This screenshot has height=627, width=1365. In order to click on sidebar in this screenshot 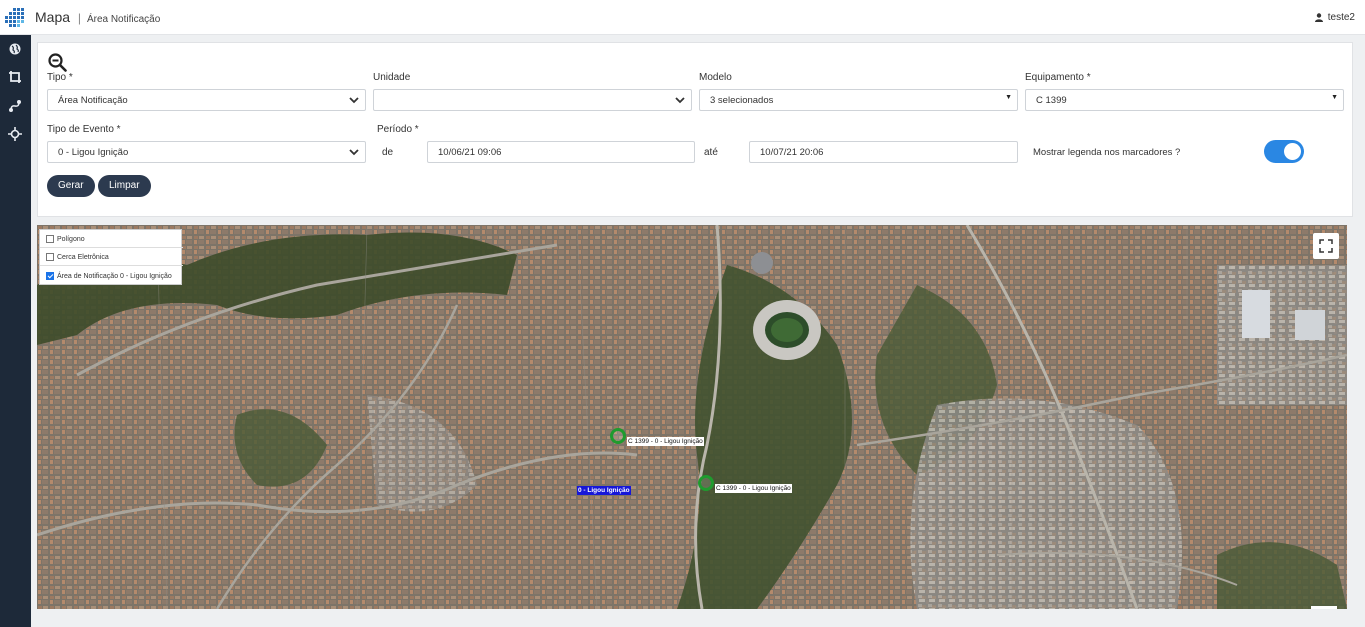, I will do `click(15, 331)`.